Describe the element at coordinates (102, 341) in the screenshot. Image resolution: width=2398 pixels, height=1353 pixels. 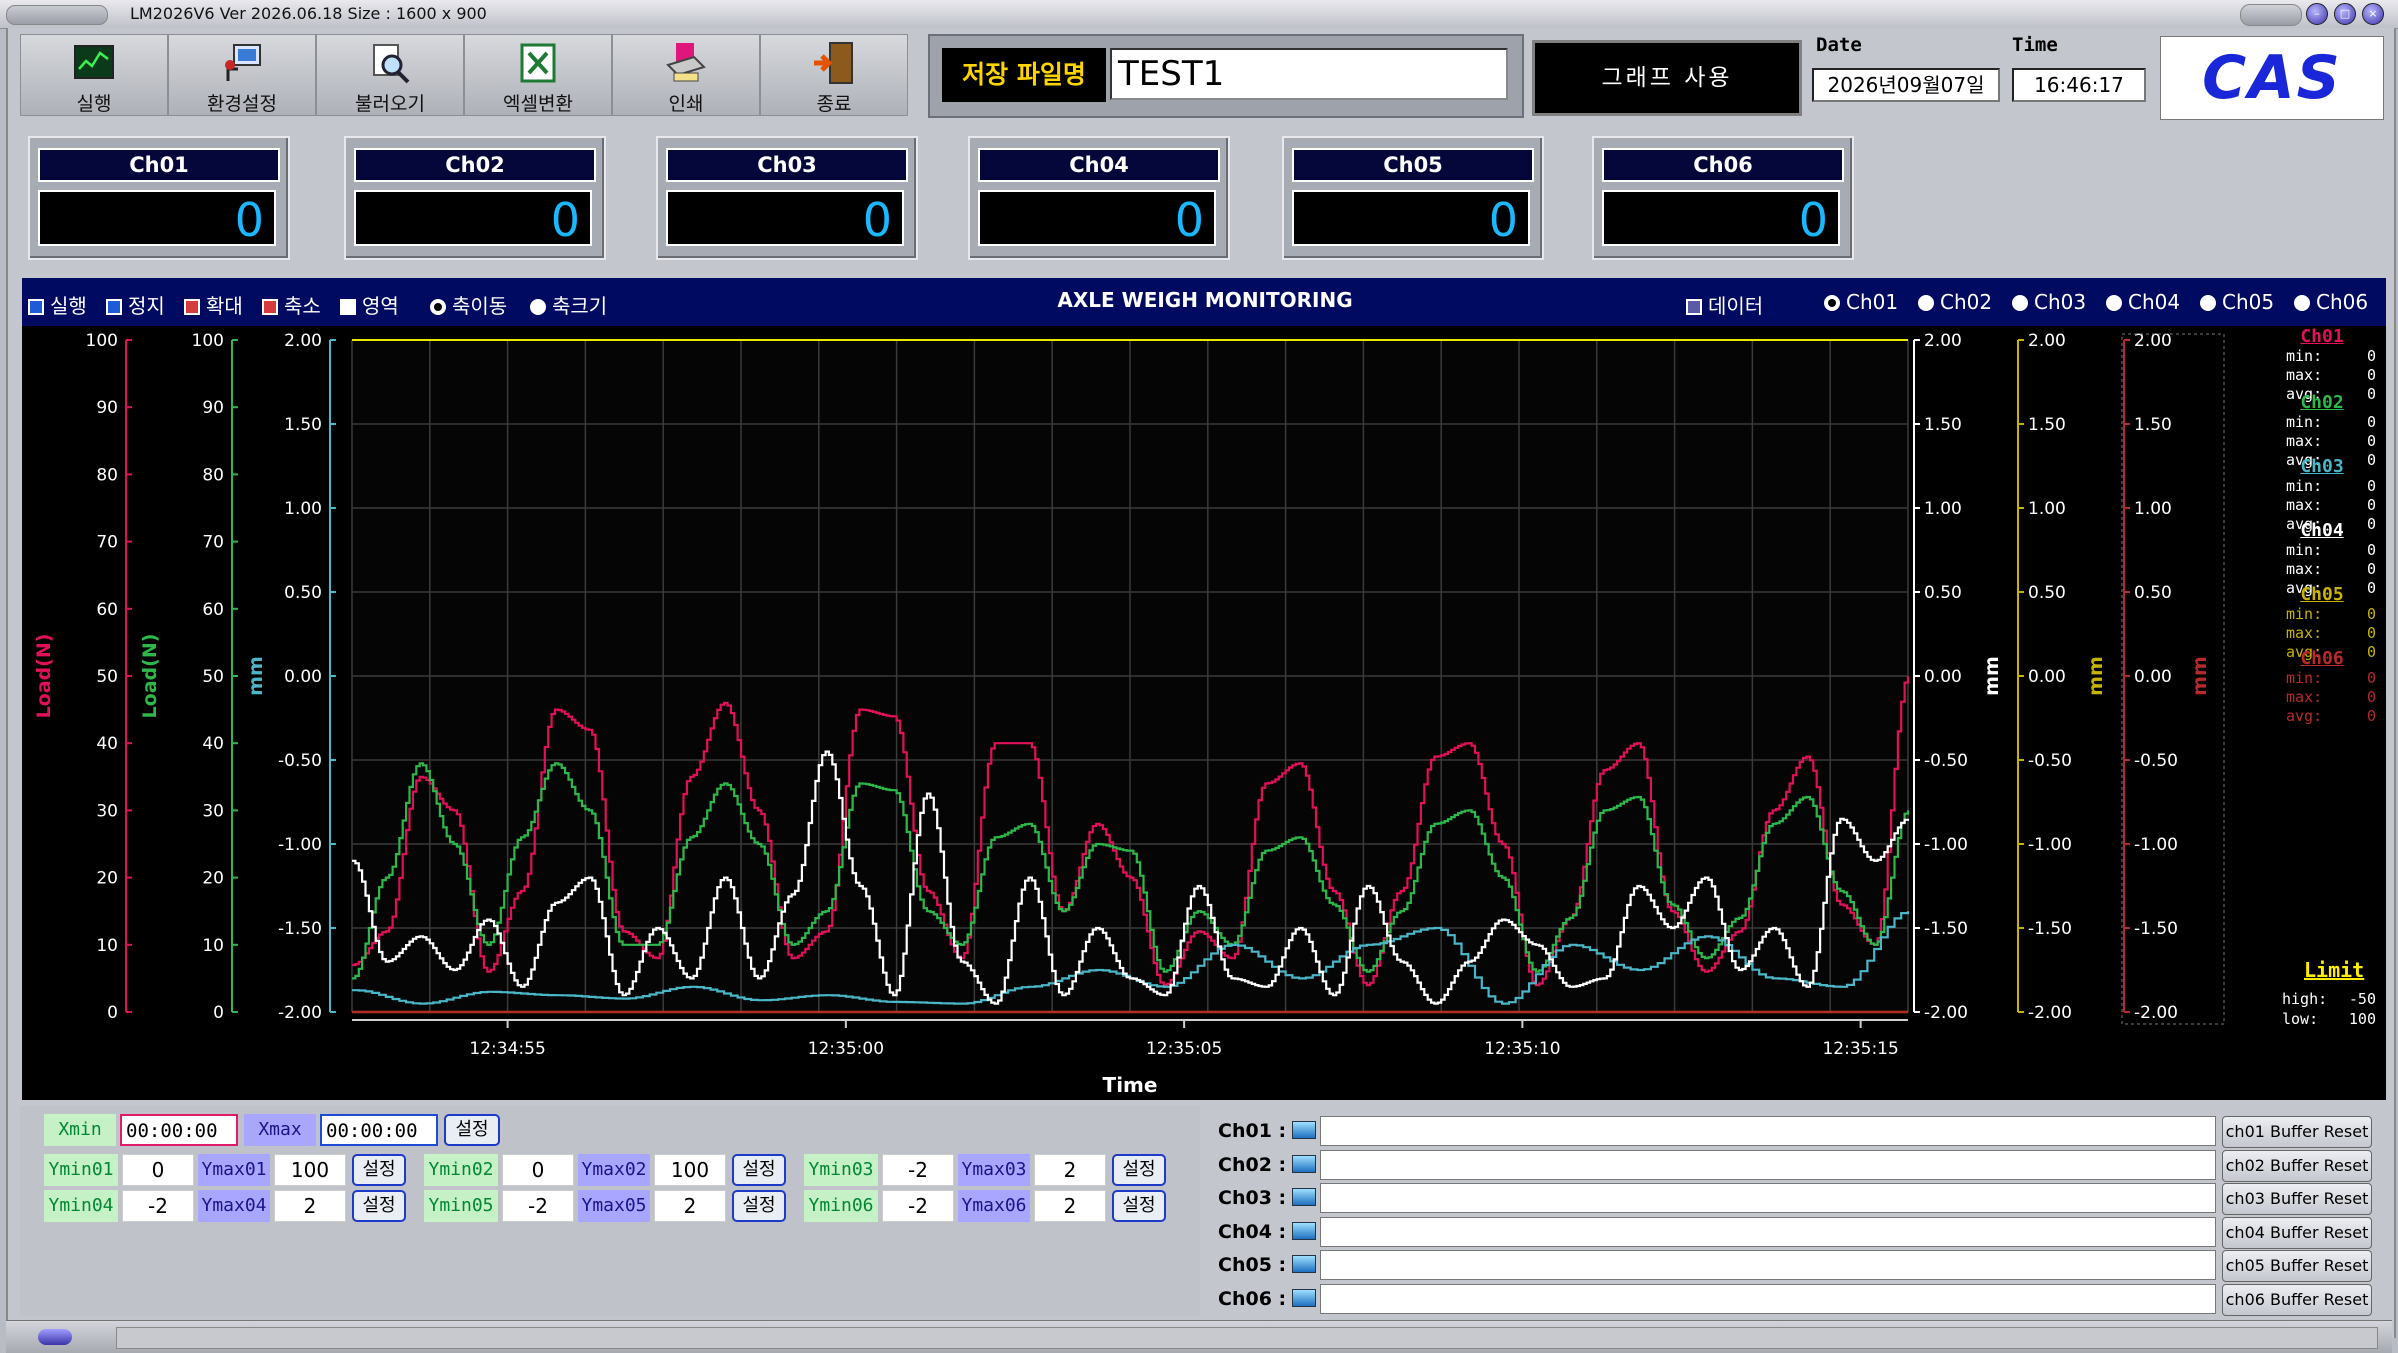
I see `y-tick-label: 100` at that location.